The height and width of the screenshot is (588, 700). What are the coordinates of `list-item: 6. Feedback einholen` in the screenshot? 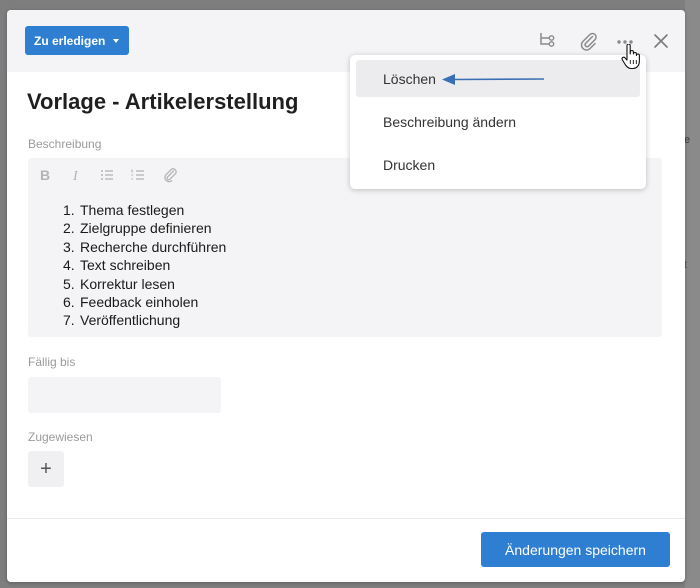 It's located at (131, 302).